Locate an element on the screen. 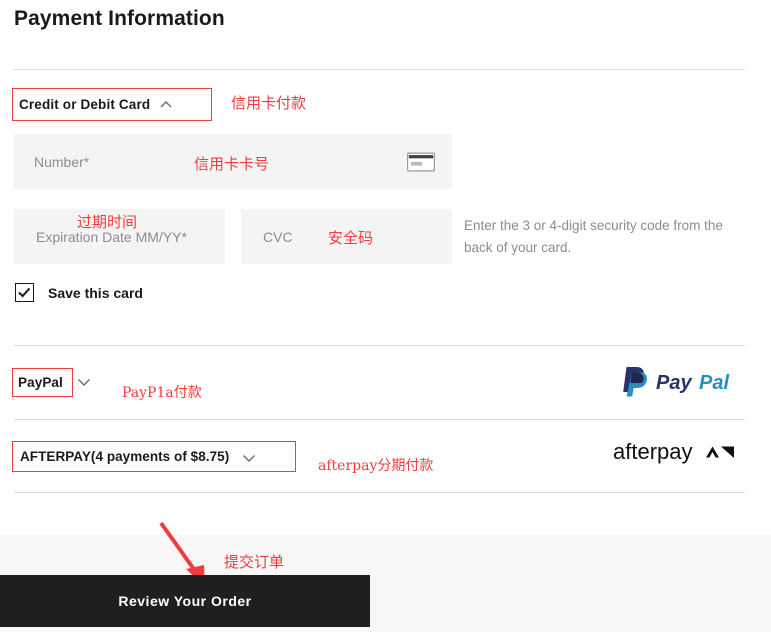 Image resolution: width=771 pixels, height=632 pixels. divider-top is located at coordinates (379, 69).